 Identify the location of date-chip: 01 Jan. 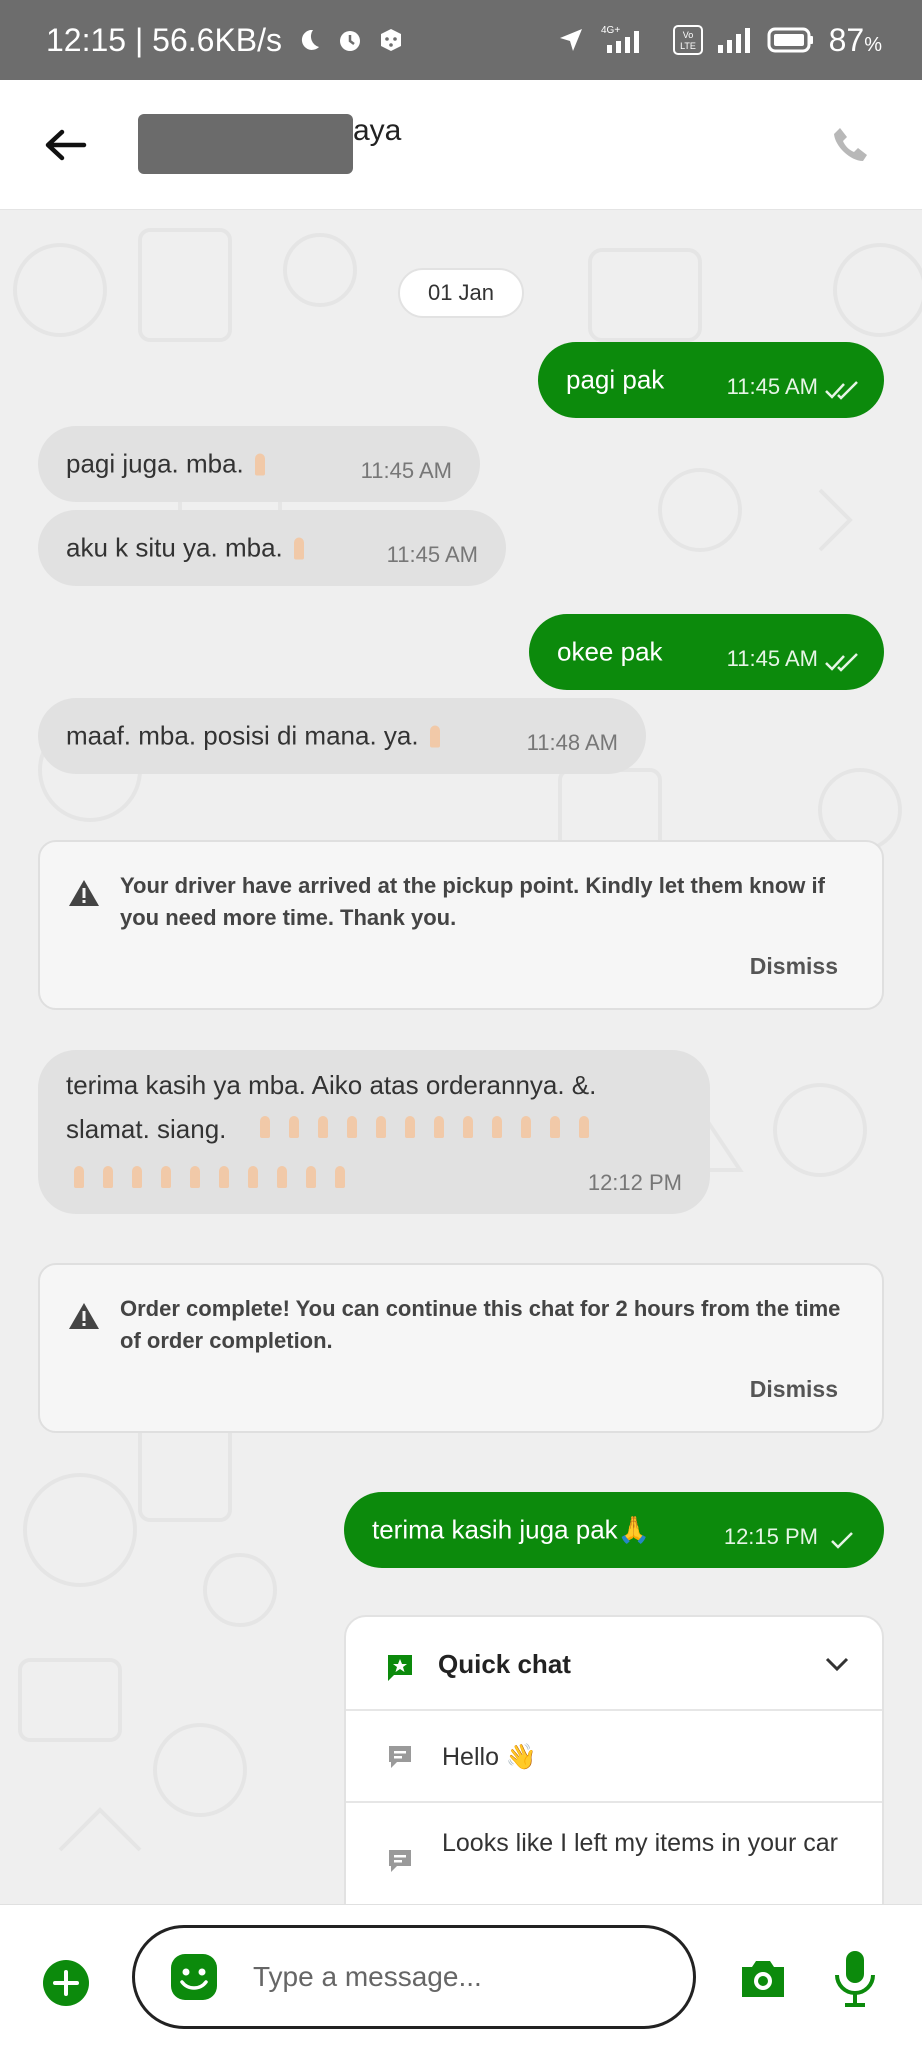
(461, 293).